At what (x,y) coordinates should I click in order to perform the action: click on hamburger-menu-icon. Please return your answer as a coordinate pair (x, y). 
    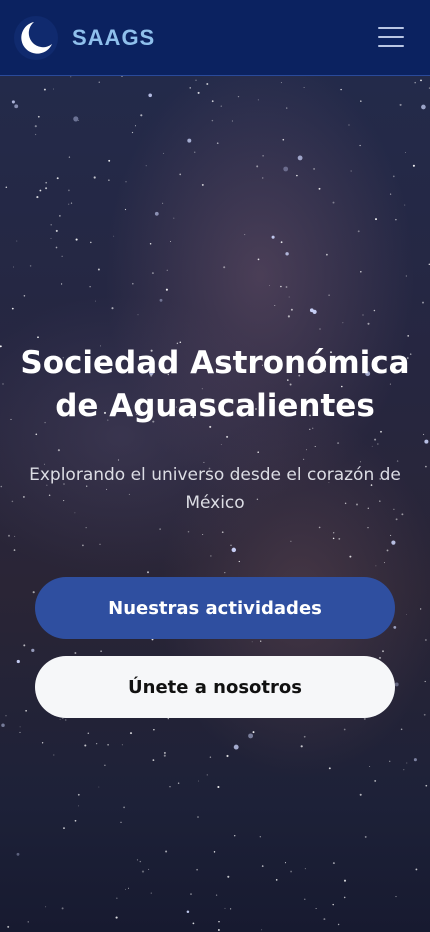
    Looking at the image, I should click on (391, 38).